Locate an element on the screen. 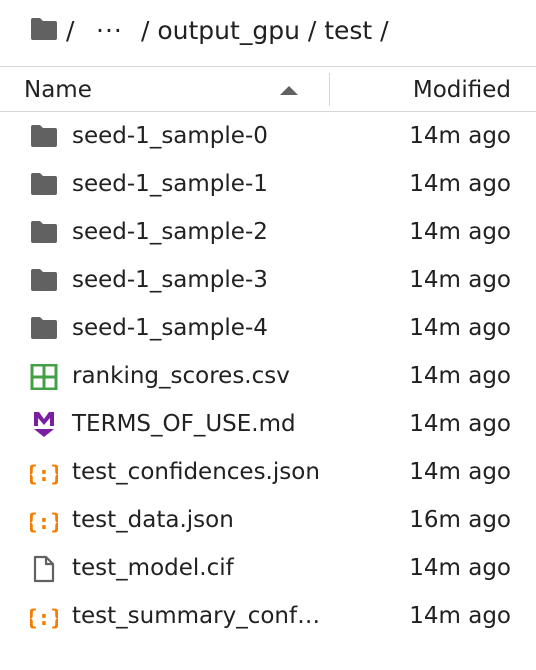 This screenshot has height=670, width=536. file-row: ranking_scores.csv 14m ago is located at coordinates (268, 377).